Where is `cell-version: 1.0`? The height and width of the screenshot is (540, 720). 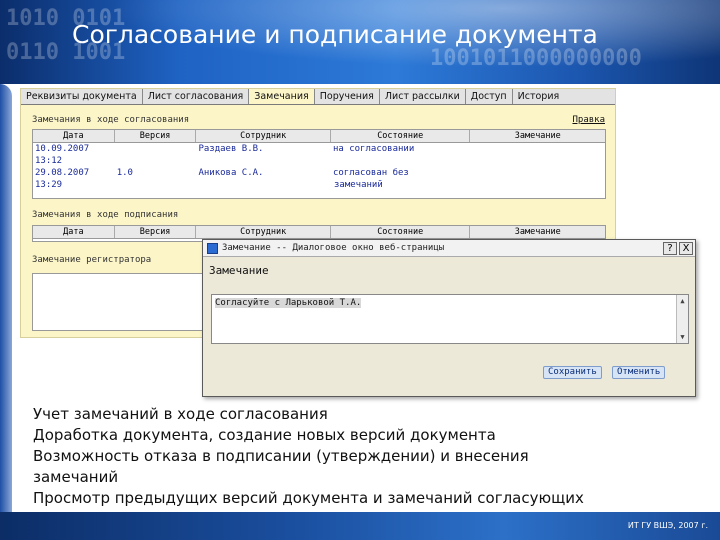 cell-version: 1.0 is located at coordinates (124, 173).